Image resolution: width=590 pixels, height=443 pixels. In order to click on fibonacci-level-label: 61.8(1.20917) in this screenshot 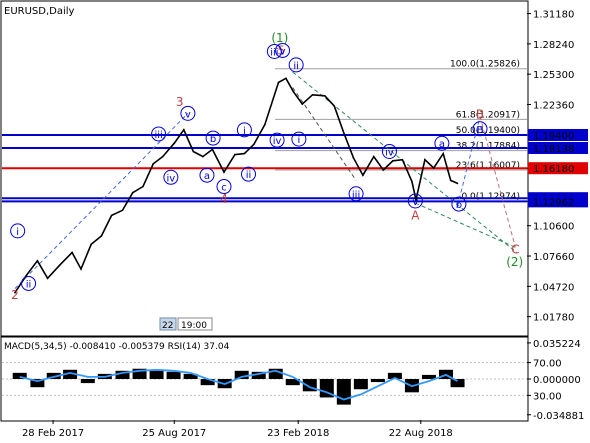, I will do `click(488, 115)`.